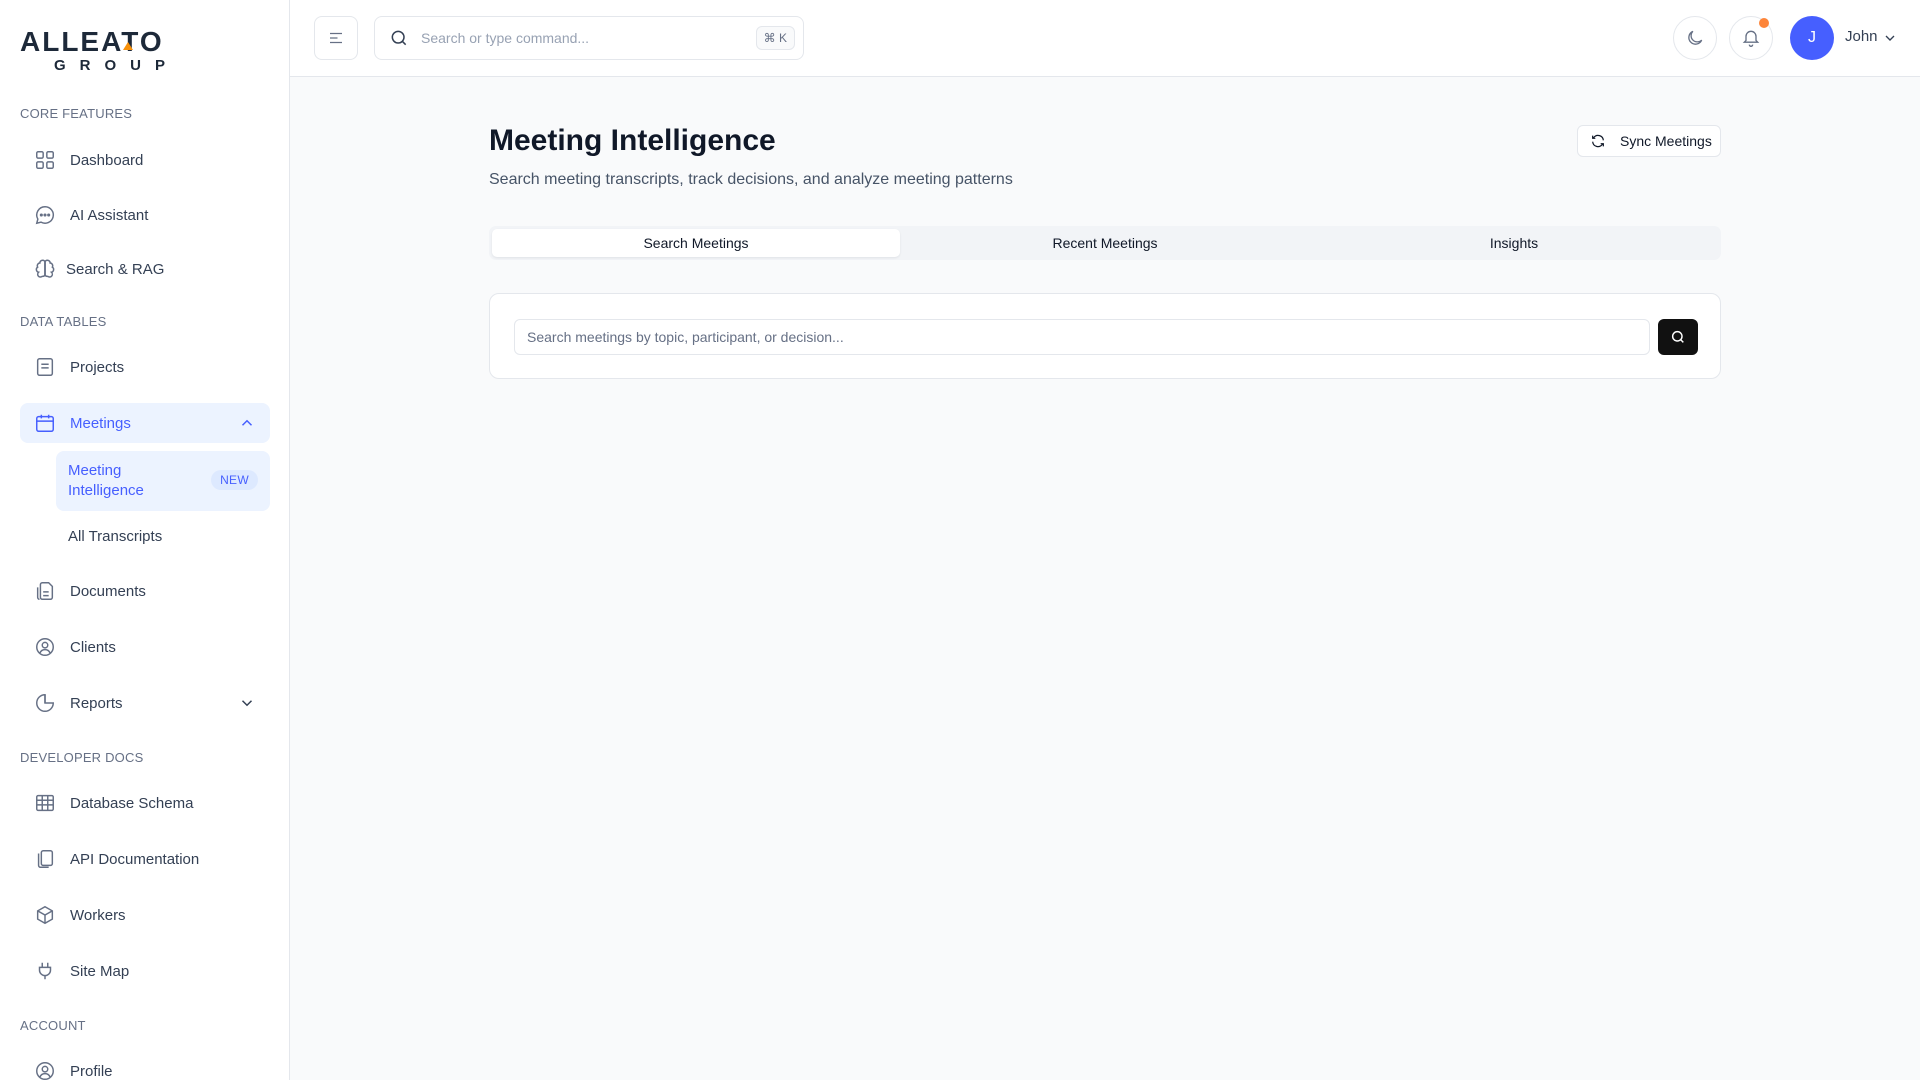 The image size is (1920, 1080). I want to click on meeting-tabs: Search Meetings Recent Meetings Insights, so click(1105, 243).